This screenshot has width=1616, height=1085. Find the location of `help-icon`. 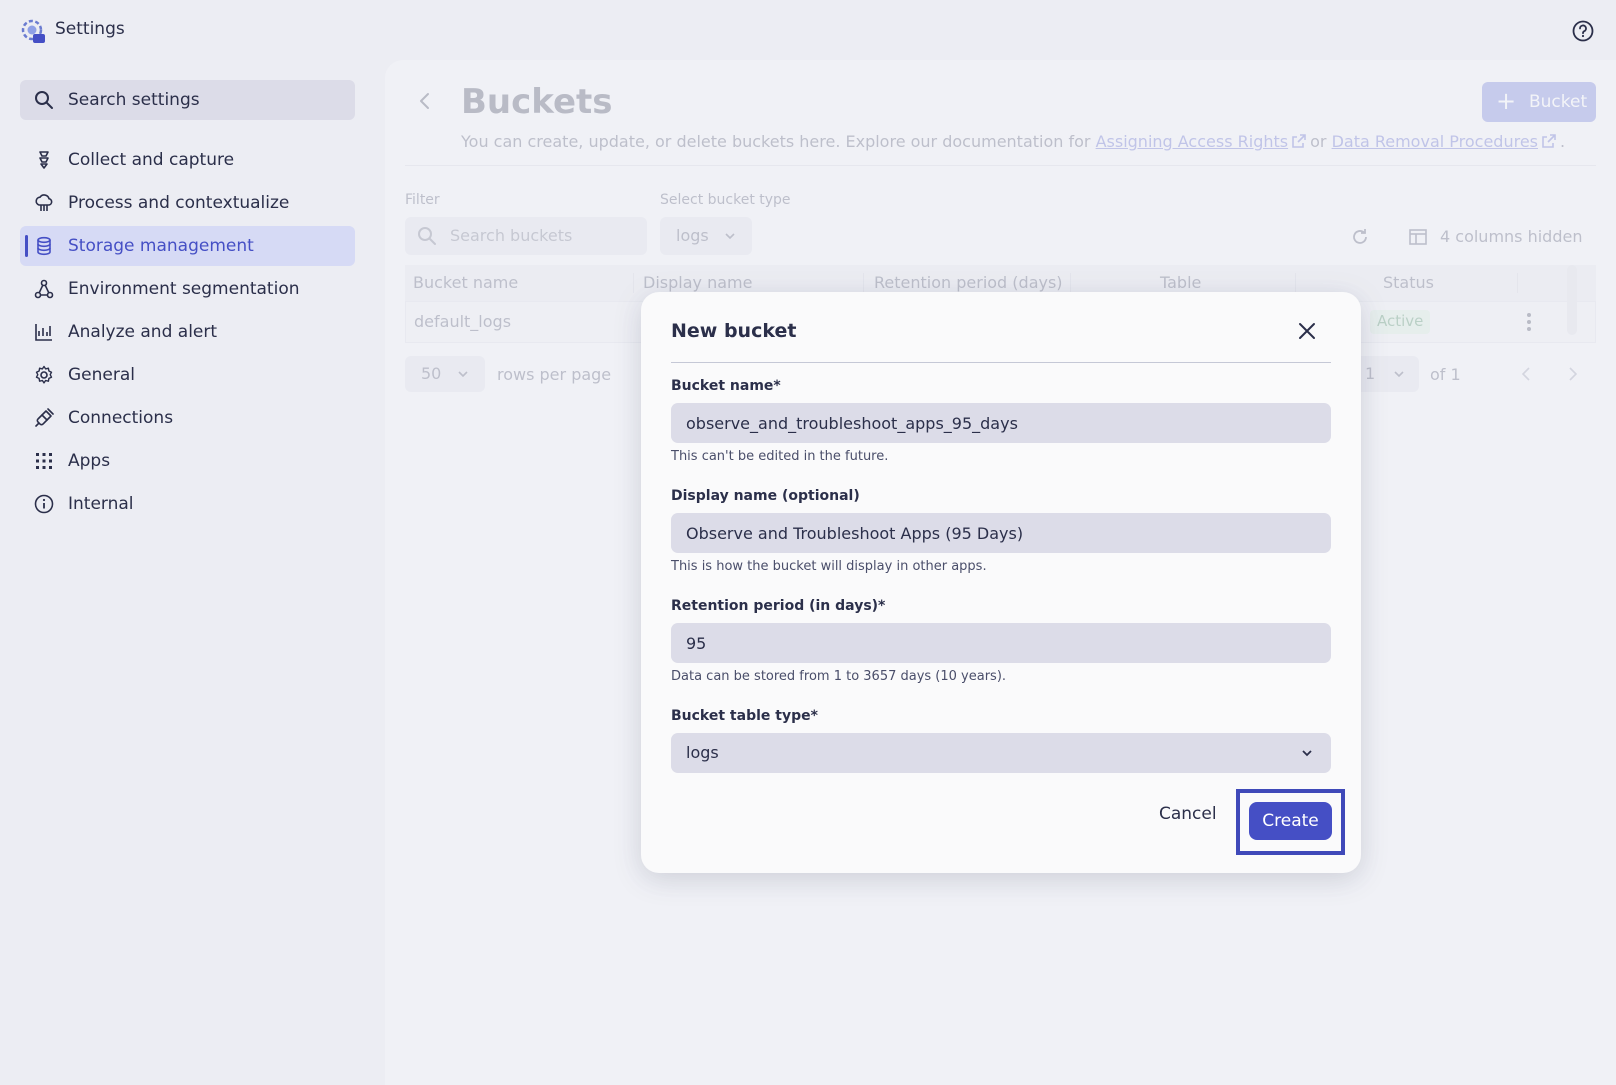

help-icon is located at coordinates (1583, 31).